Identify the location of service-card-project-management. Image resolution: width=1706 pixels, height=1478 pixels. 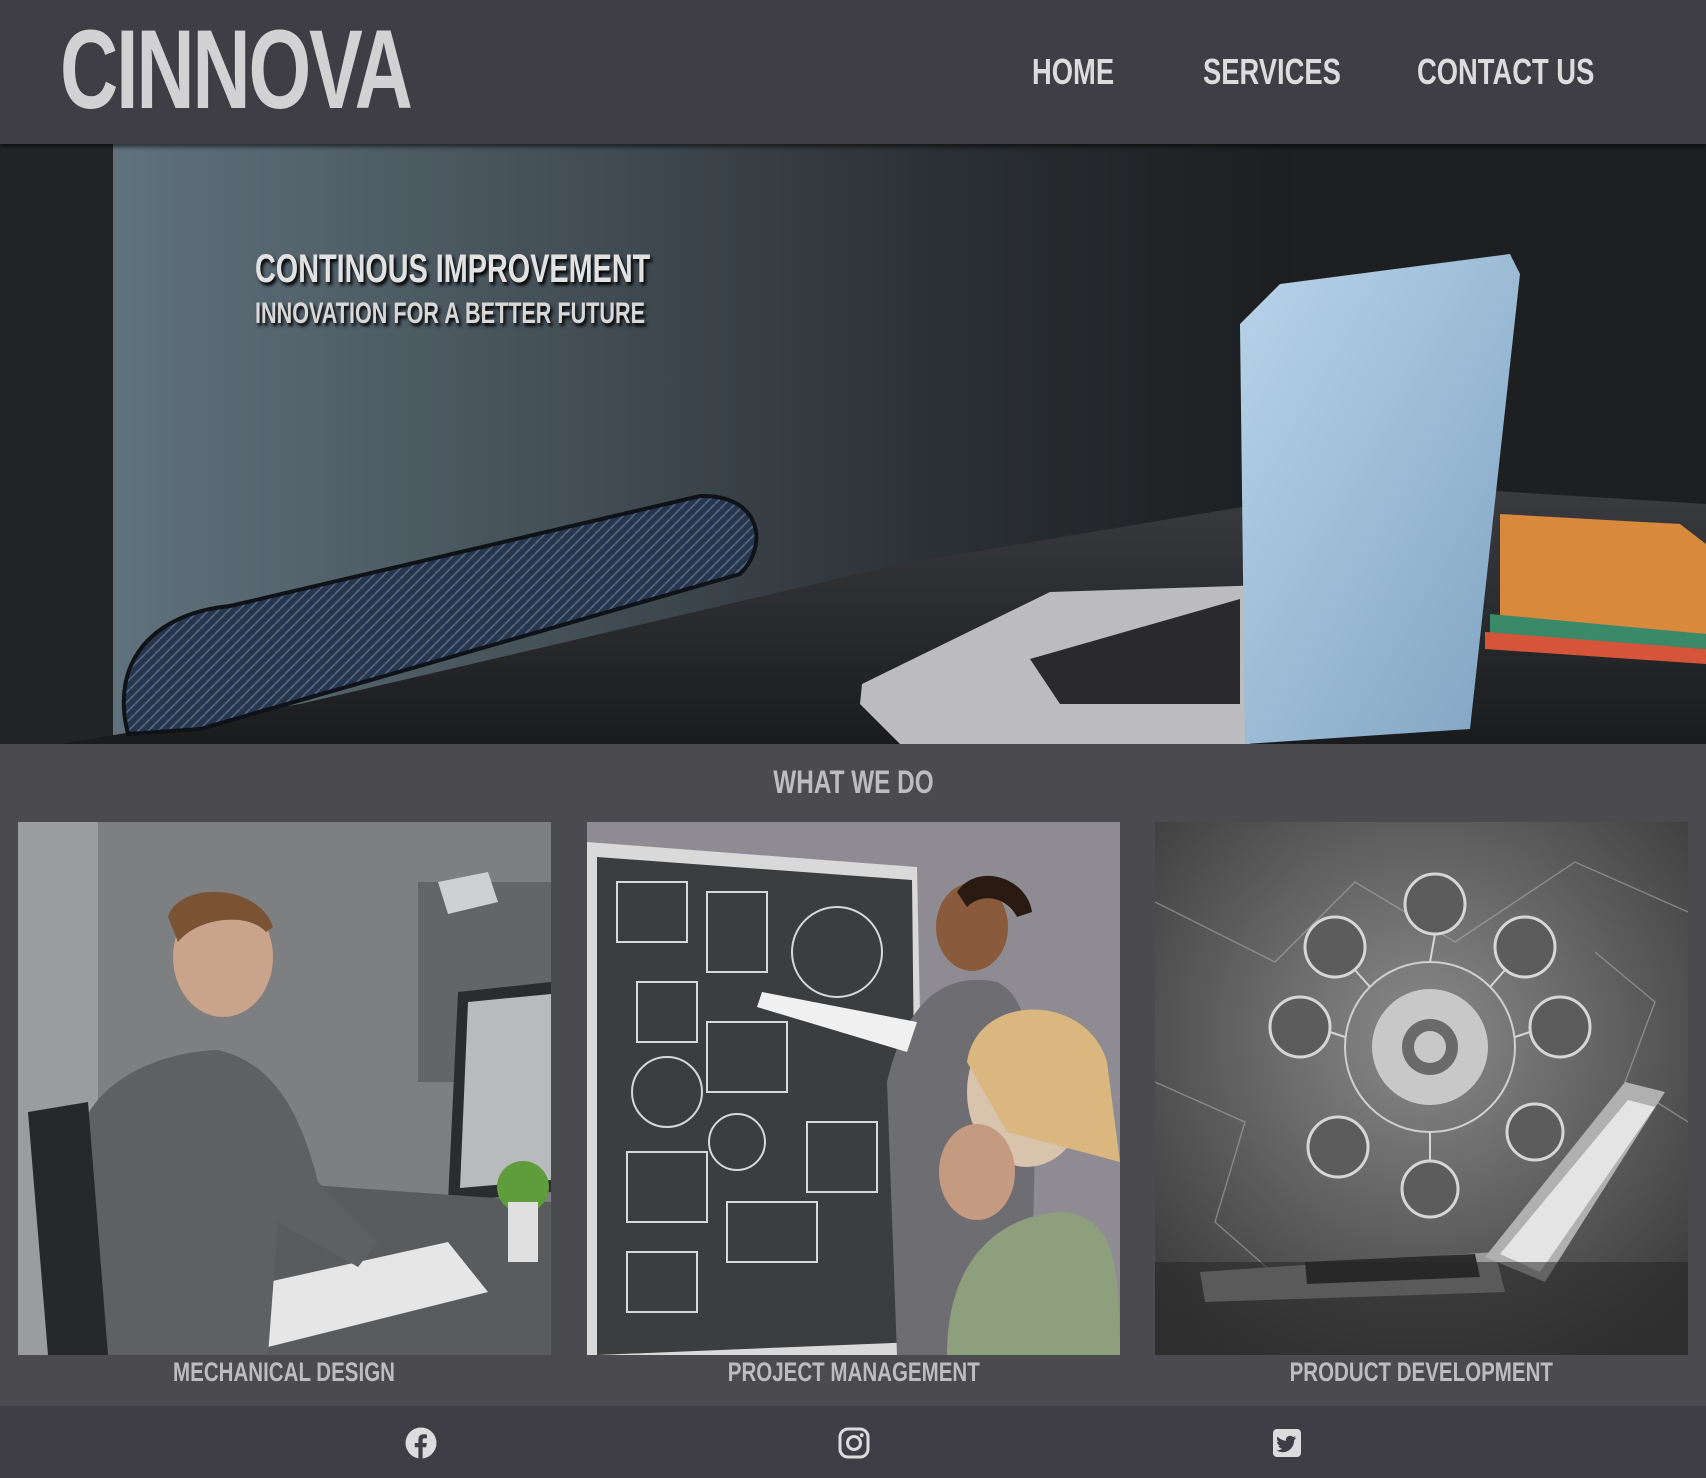
(853, 1088).